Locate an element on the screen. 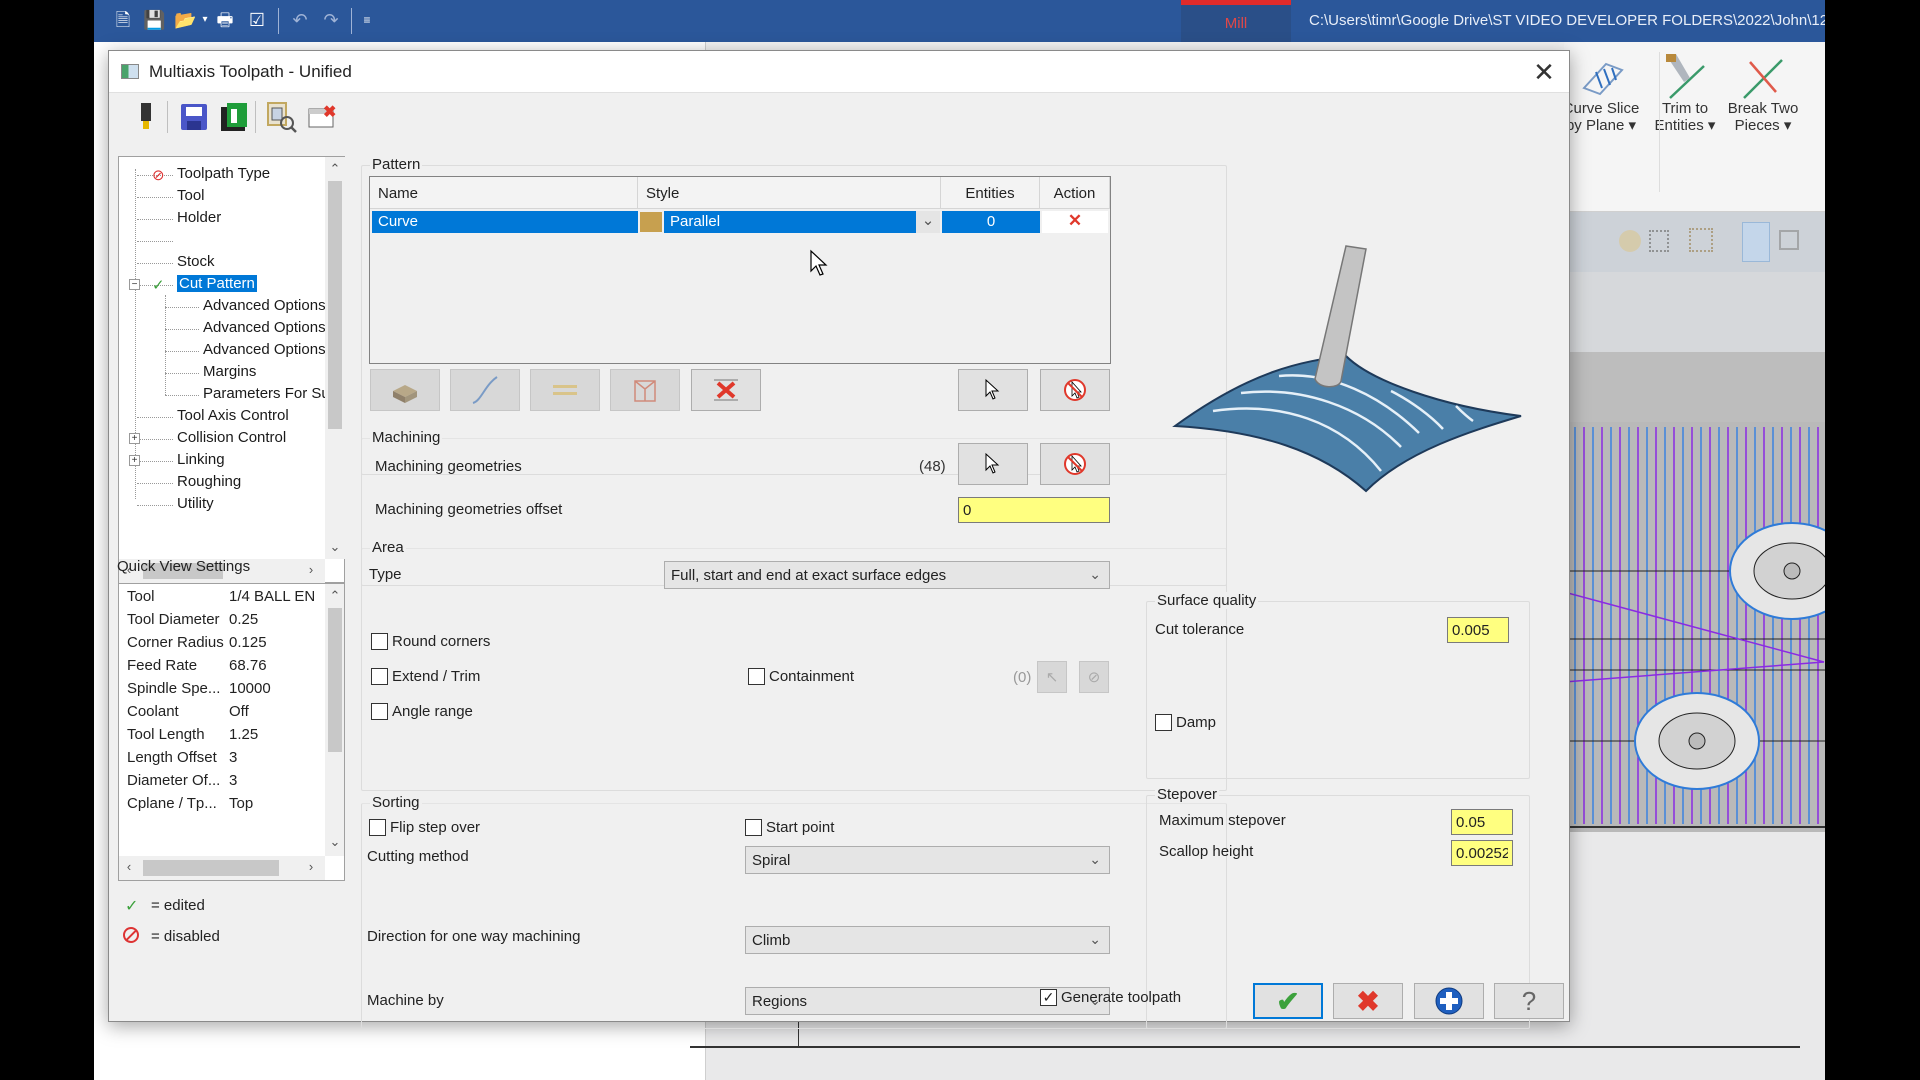  damp-checkbox: Damp is located at coordinates (1185, 722).